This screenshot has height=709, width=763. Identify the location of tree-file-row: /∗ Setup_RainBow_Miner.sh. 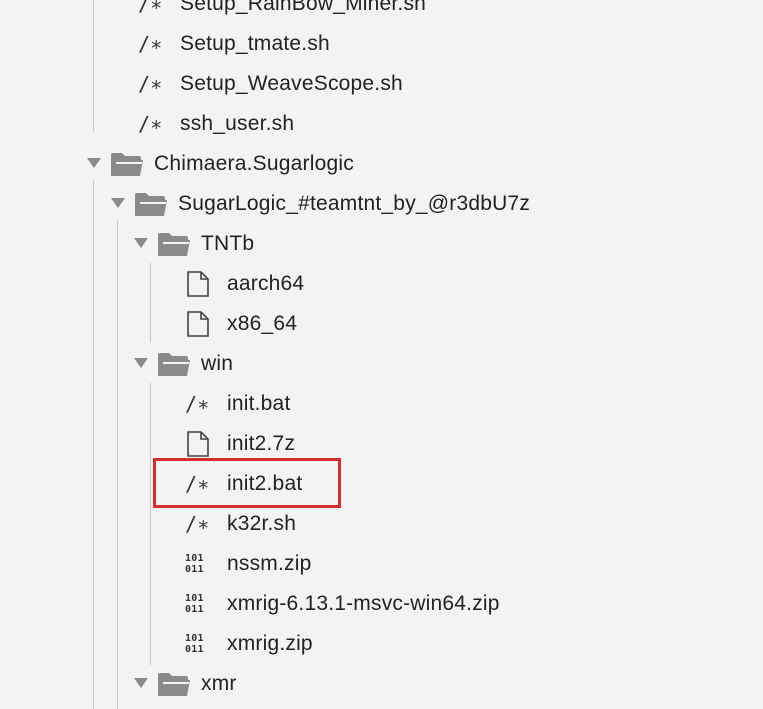
(282, 12).